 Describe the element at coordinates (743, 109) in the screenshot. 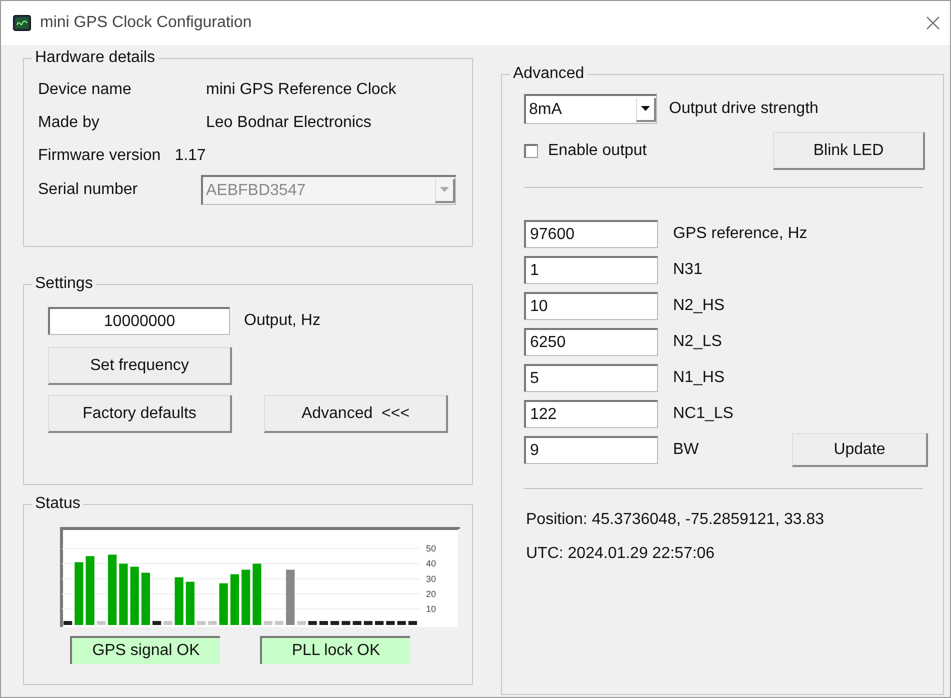

I see `field-label: Output drive strength` at that location.